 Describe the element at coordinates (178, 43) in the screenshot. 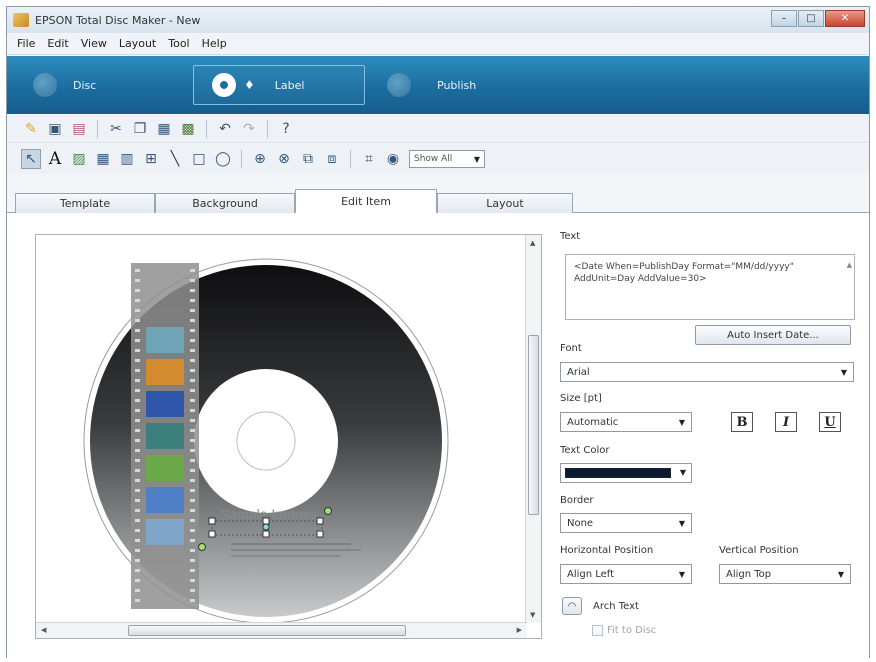

I see `menu-tool: Tool` at that location.